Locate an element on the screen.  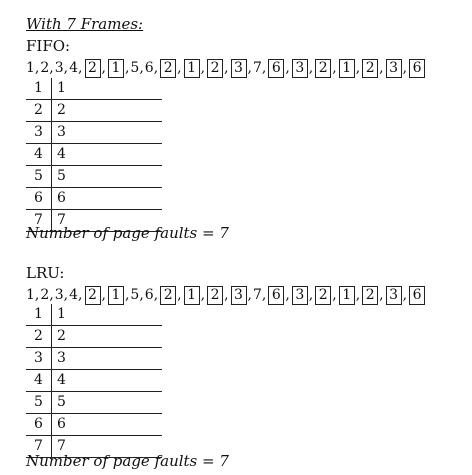
frame-index: 1 is located at coordinates (39, 314).